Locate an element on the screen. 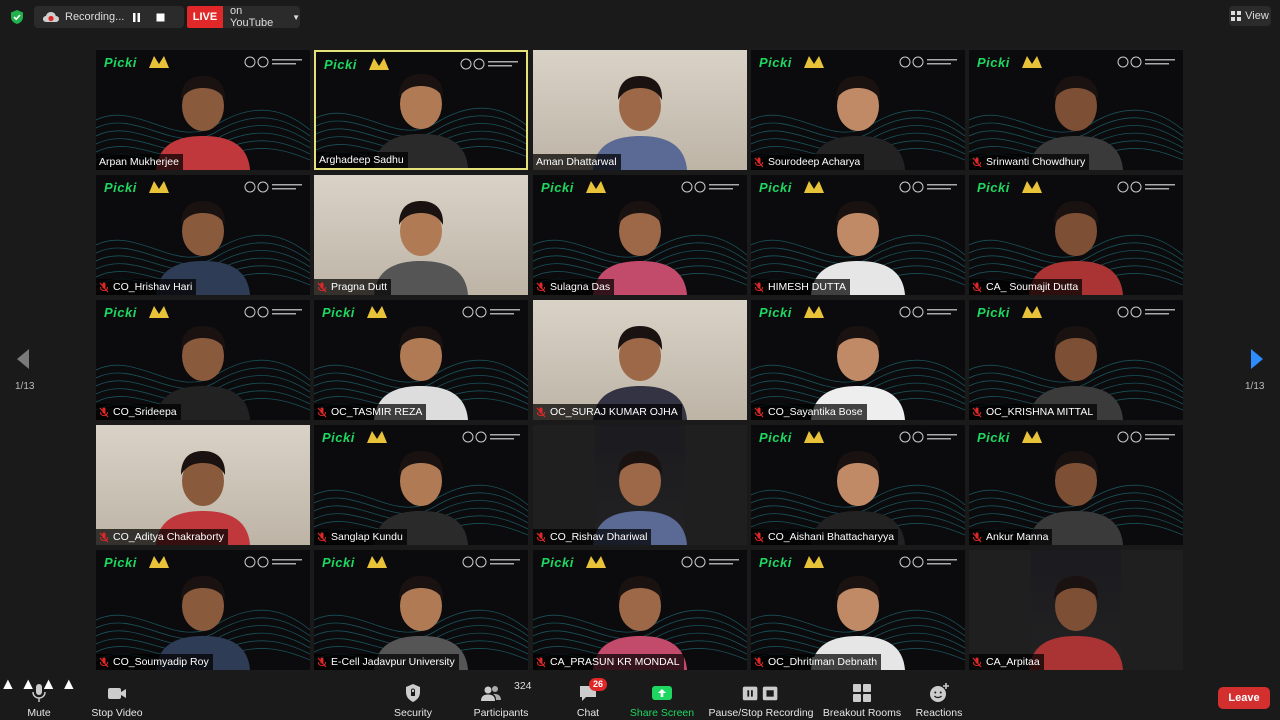  mute-label: Mute is located at coordinates (39, 713).